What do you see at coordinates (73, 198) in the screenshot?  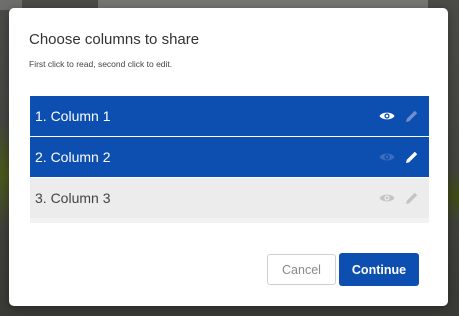 I see `column-label: 3. Column 3` at bounding box center [73, 198].